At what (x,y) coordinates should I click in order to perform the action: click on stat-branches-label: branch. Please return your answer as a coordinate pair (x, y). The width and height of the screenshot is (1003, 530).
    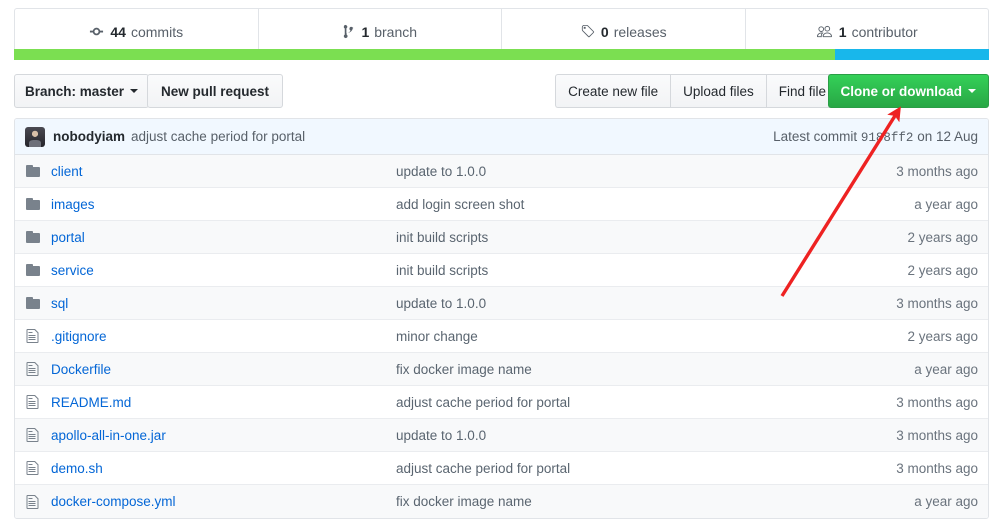
    Looking at the image, I should click on (396, 31).